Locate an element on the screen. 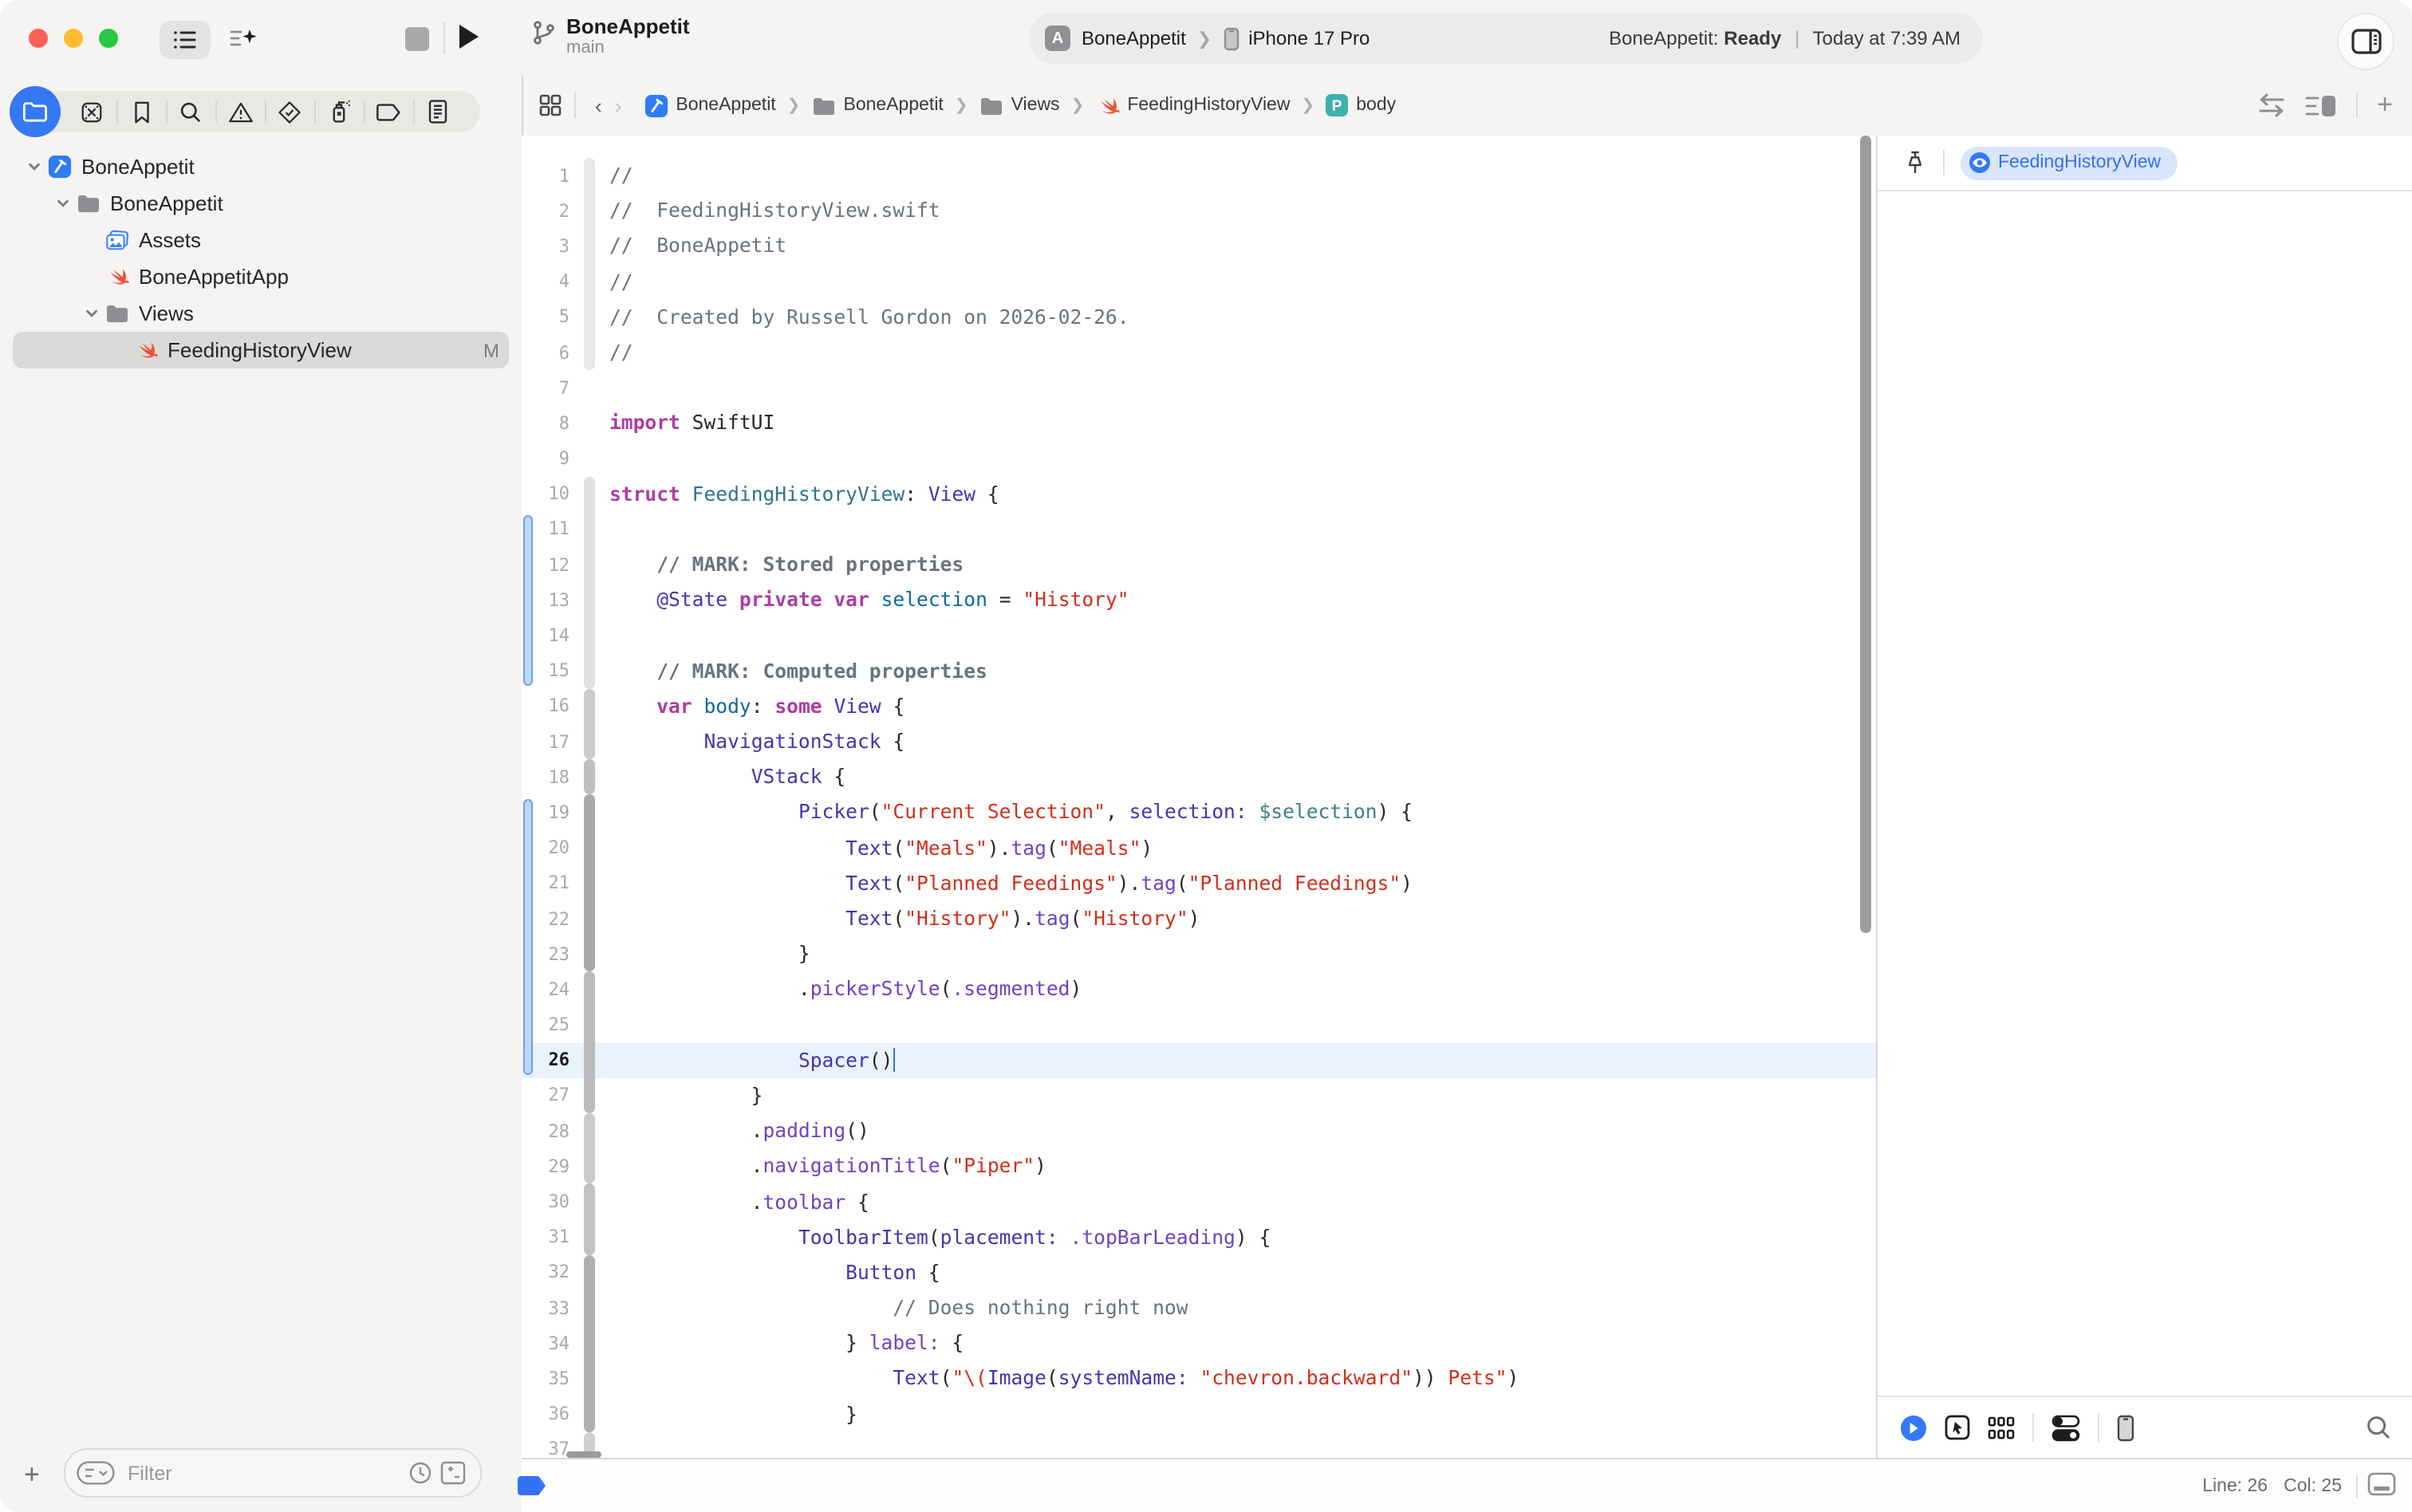  breadcrumb-item-feedinghistoryview: FeedingHistoryView is located at coordinates (1193, 105).